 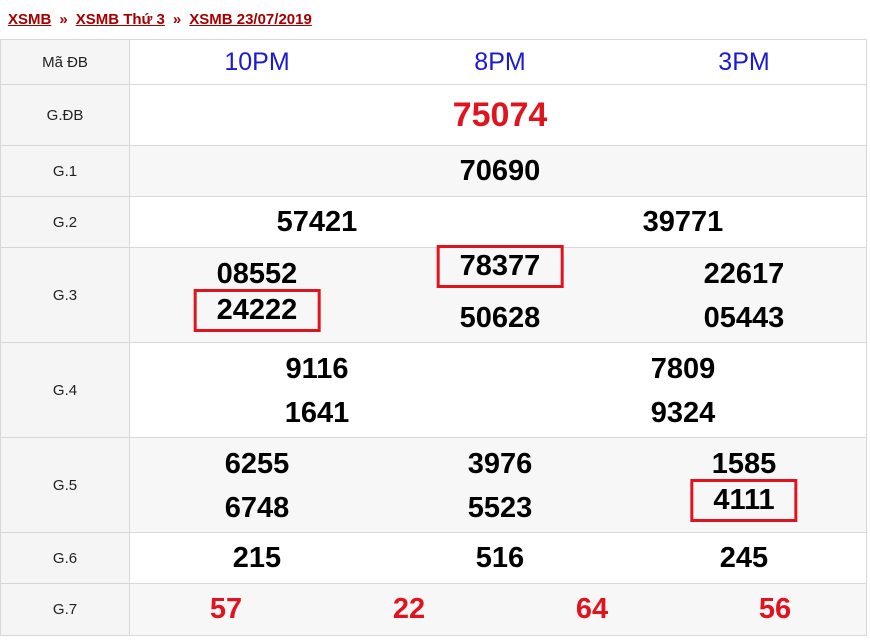 I want to click on prize-number: 1585, so click(x=744, y=464).